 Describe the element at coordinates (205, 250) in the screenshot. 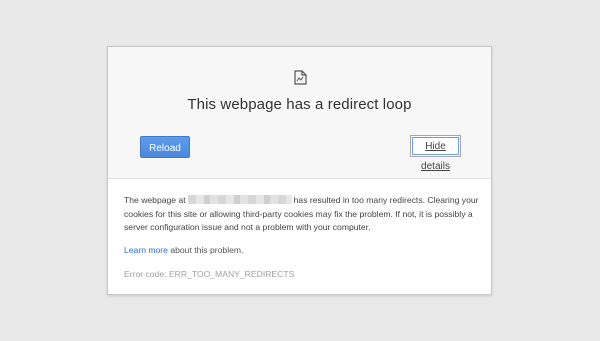

I see `learn-more-suffix: about this problem.` at that location.